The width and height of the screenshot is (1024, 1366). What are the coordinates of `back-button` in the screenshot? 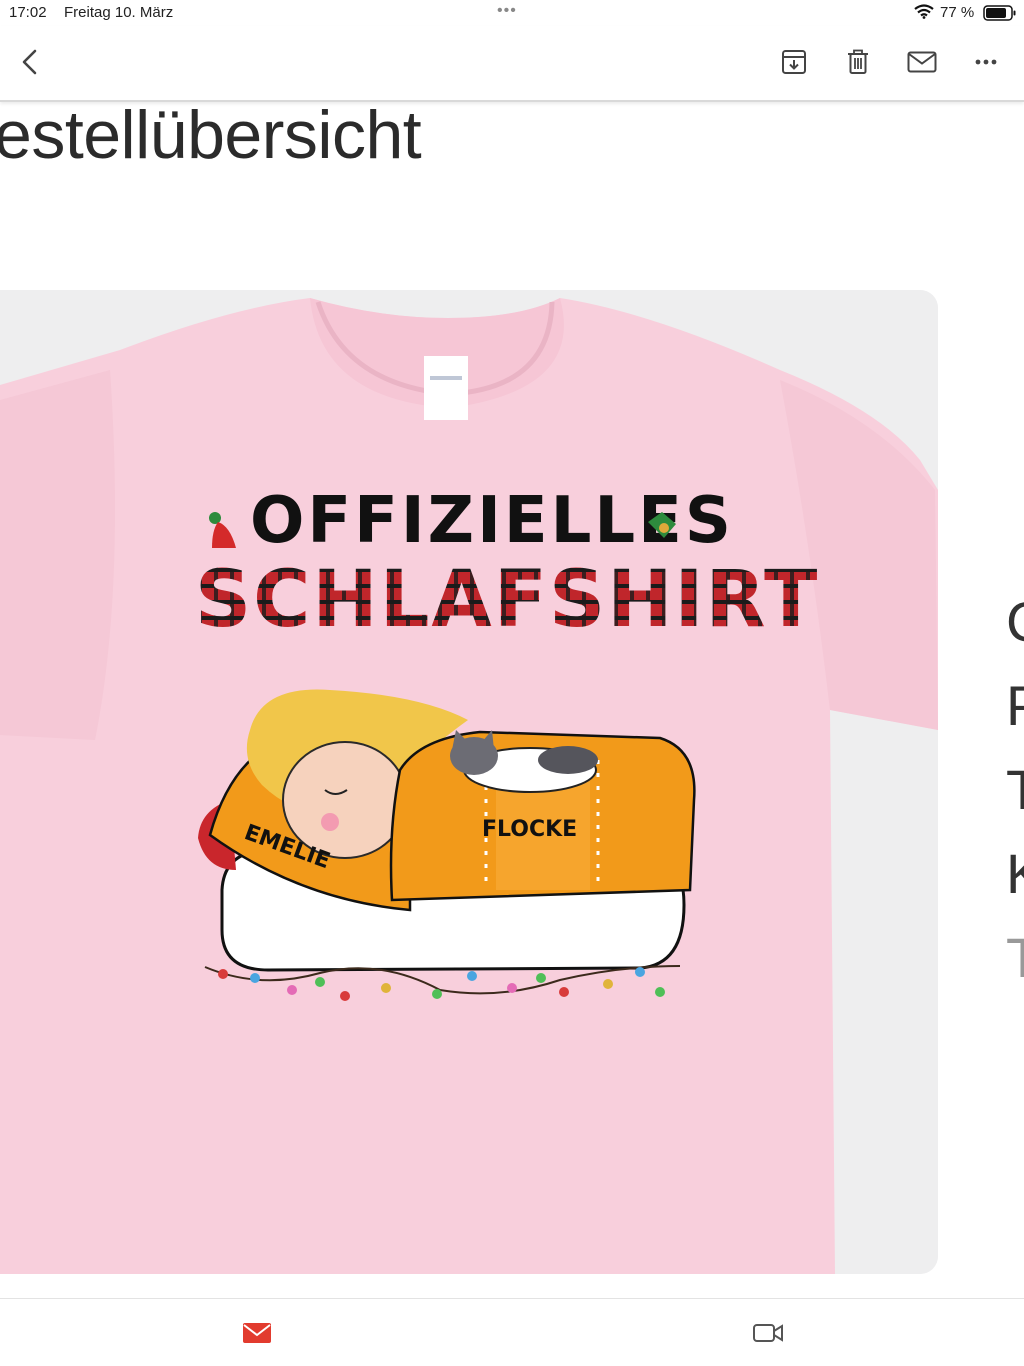 It's located at (30, 62).